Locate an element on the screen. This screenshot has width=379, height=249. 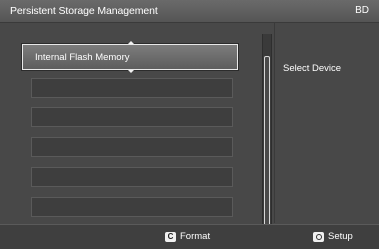
page-title: Persistent Storage Management is located at coordinates (84, 11).